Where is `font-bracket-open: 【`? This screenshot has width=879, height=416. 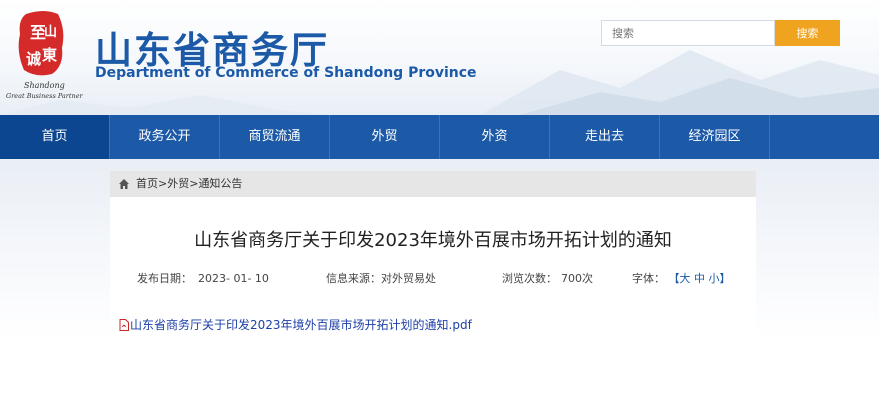 font-bracket-open: 【 is located at coordinates (674, 278).